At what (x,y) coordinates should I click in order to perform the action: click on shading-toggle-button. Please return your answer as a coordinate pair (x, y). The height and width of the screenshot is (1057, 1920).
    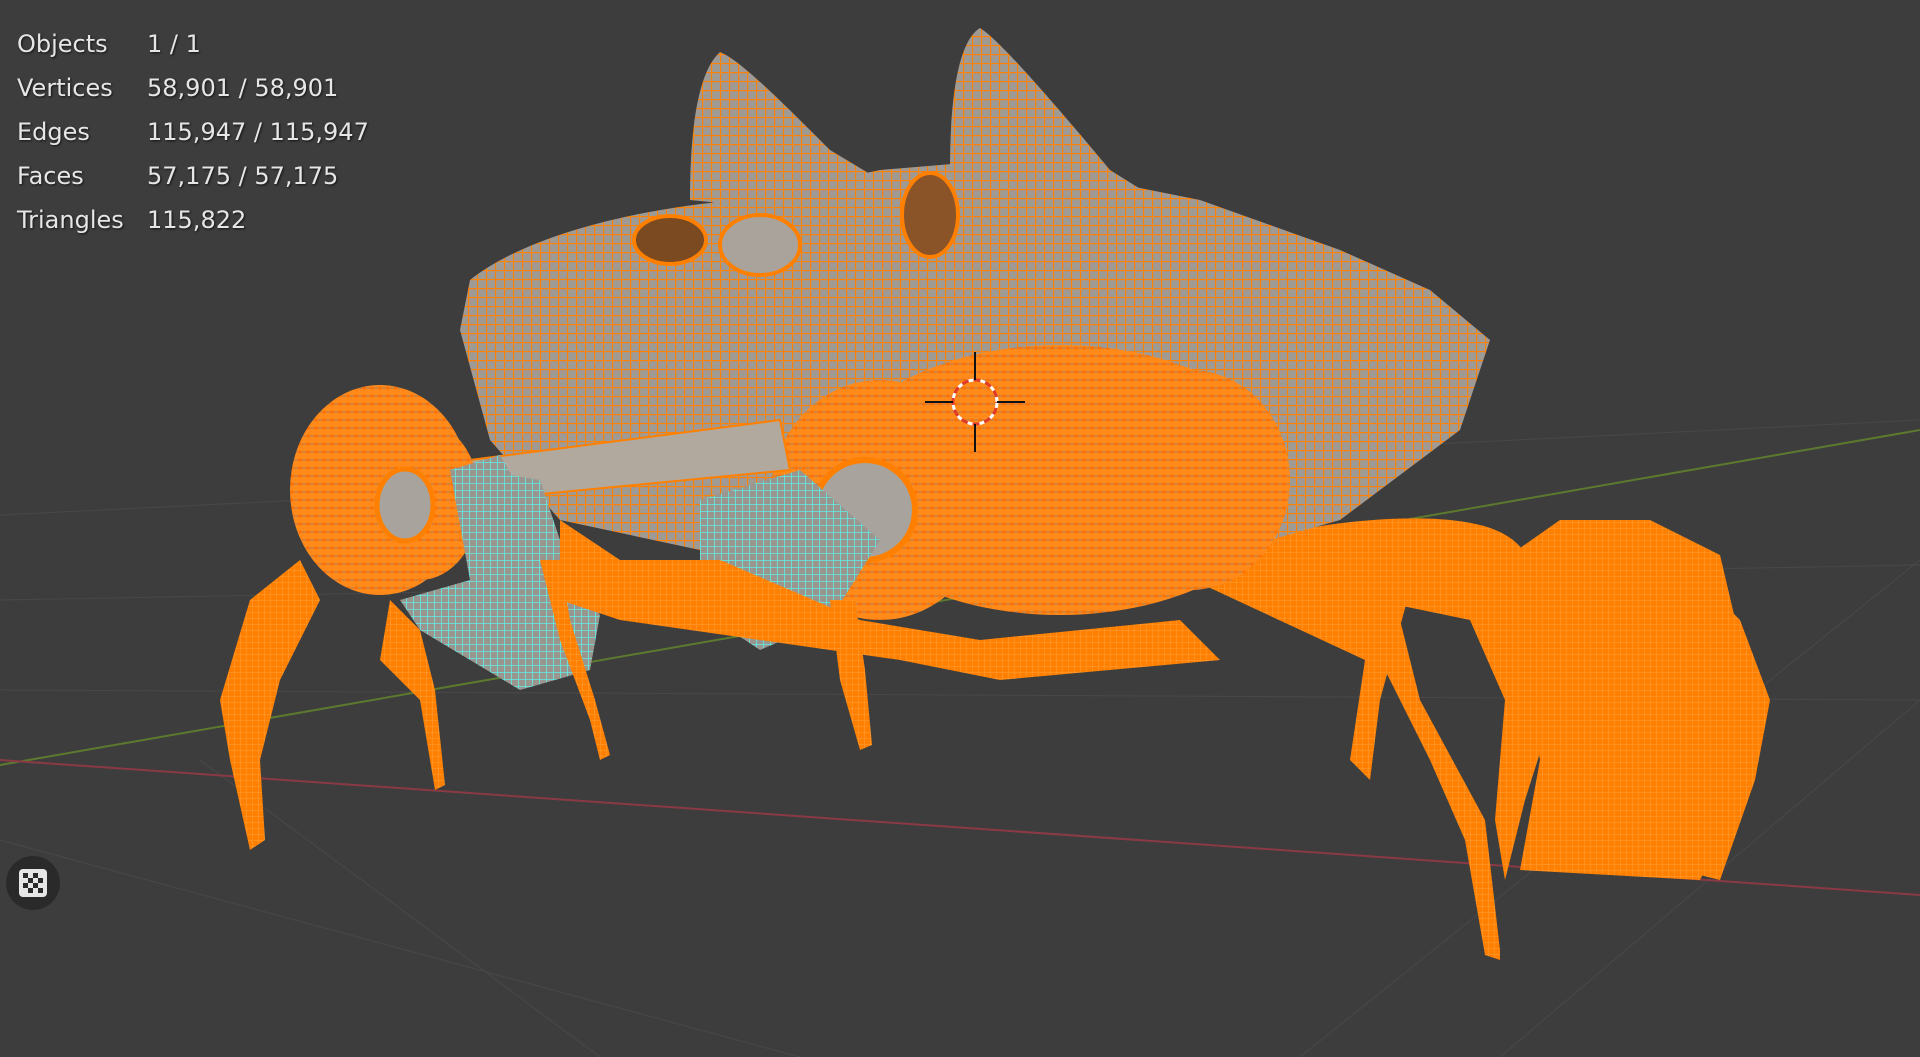
    Looking at the image, I should click on (33, 883).